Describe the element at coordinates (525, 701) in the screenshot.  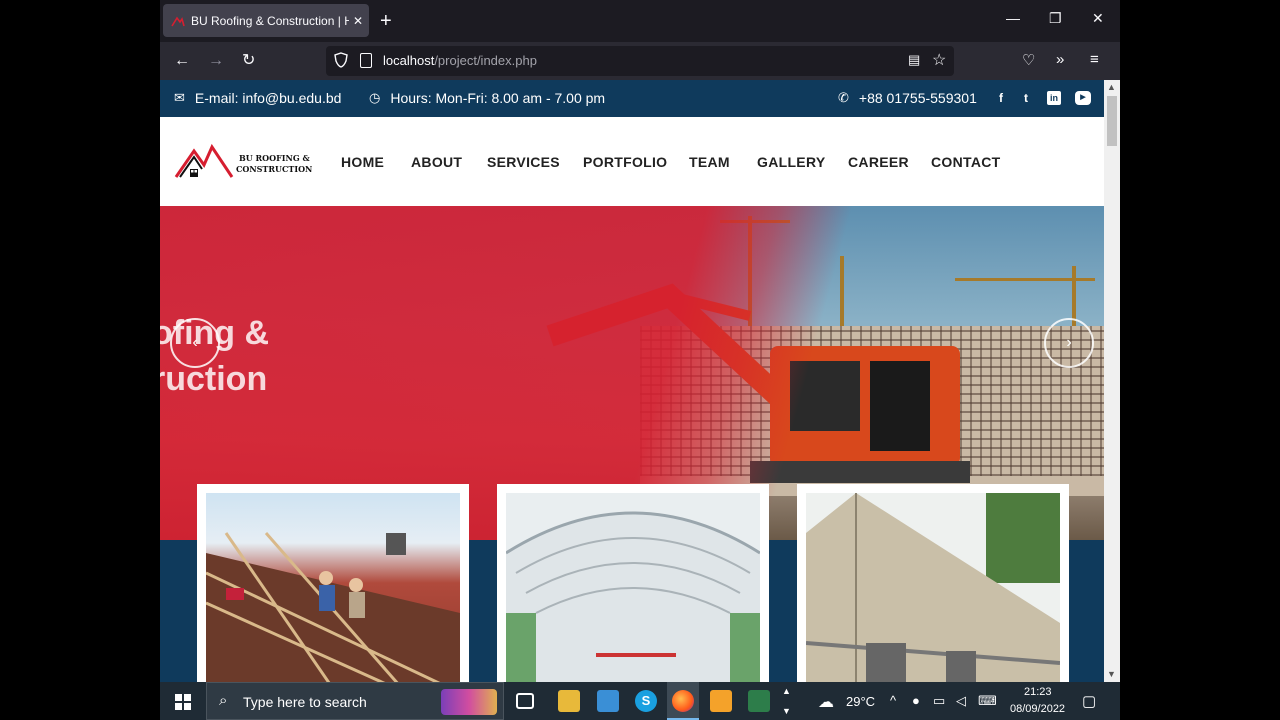
I see `task-view-icon` at that location.